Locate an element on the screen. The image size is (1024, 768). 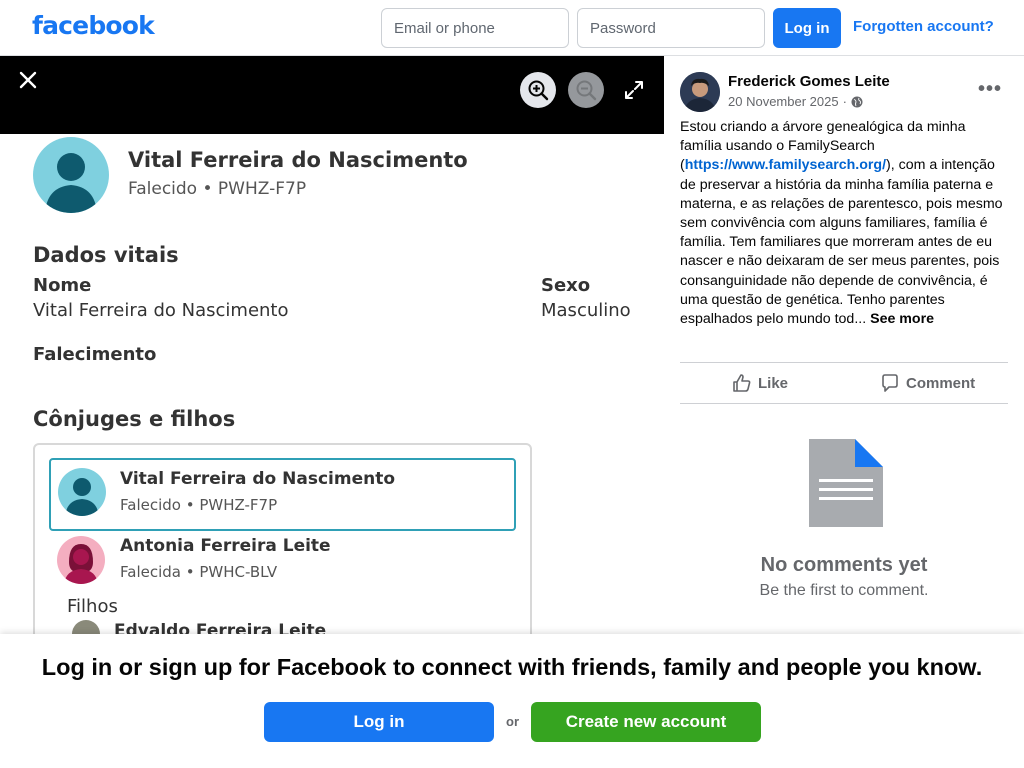
zoom-out-icon is located at coordinates (586, 90).